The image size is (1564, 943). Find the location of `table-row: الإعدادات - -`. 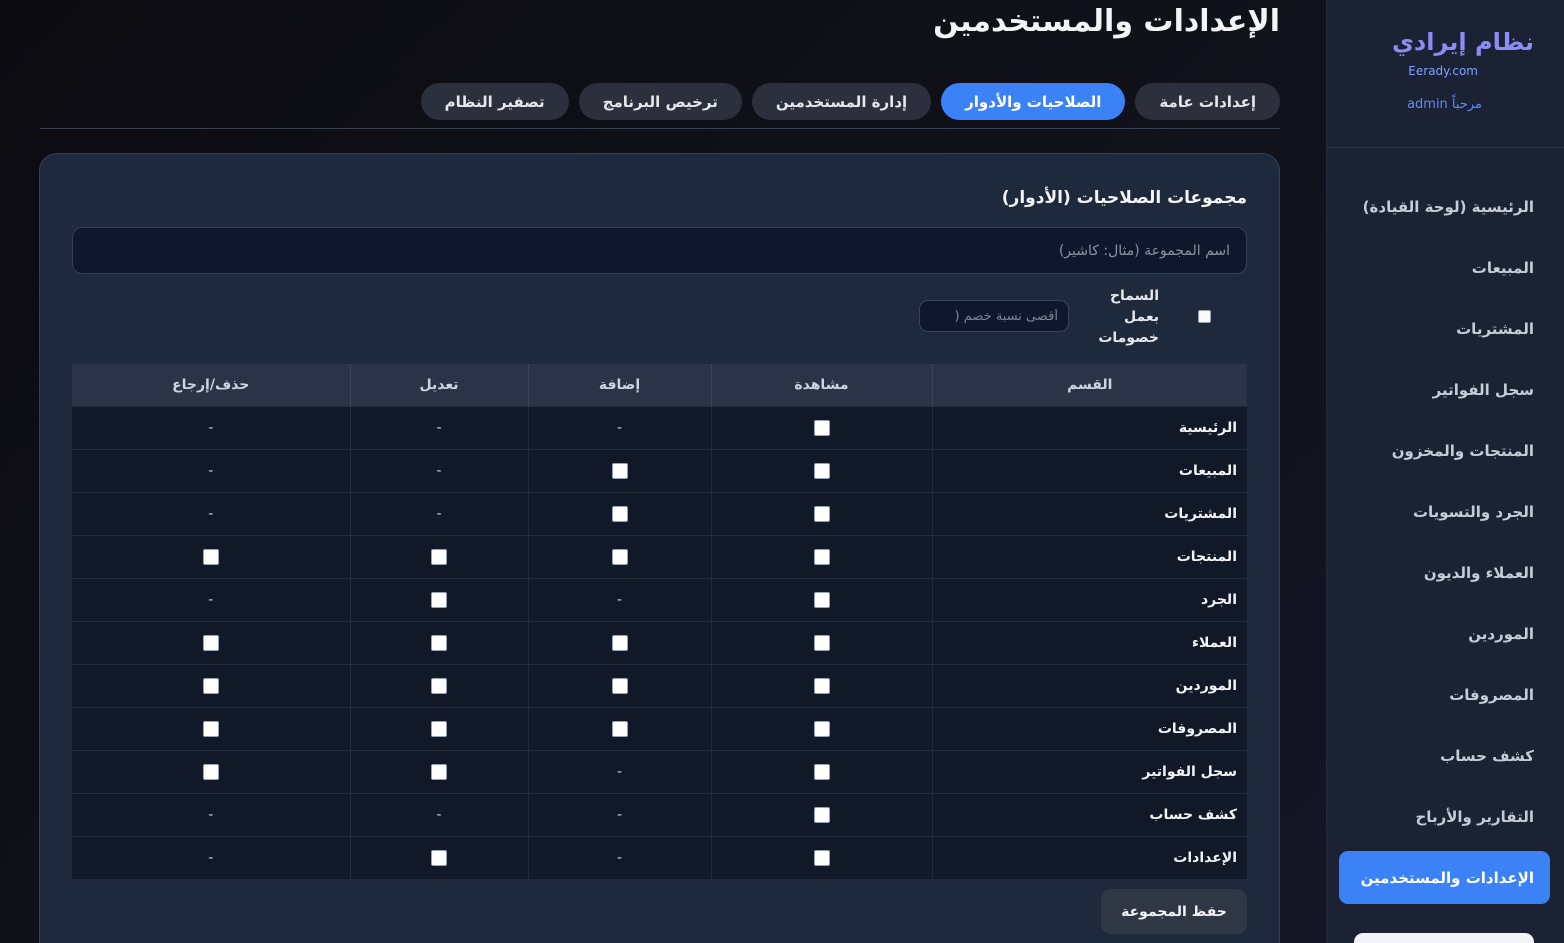

table-row: الإعدادات - - is located at coordinates (659, 857).